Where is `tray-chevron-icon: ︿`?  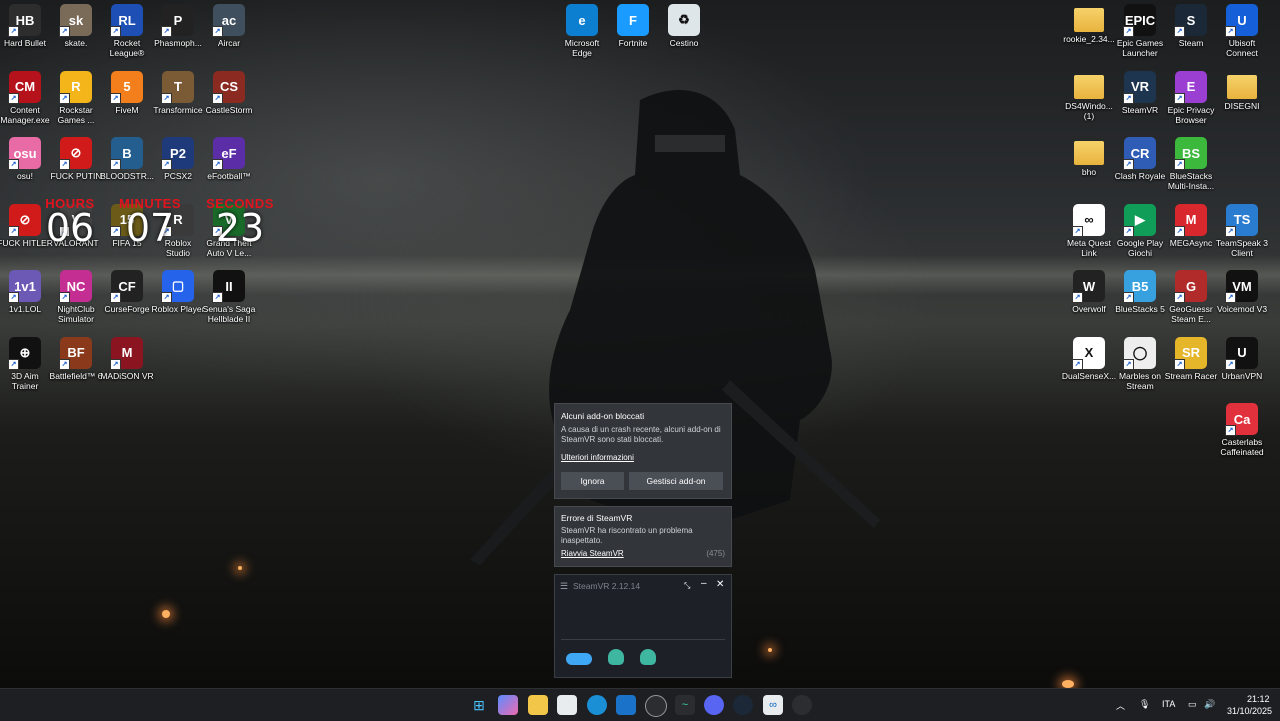
tray-chevron-icon: ︿ is located at coordinates (1120, 705).